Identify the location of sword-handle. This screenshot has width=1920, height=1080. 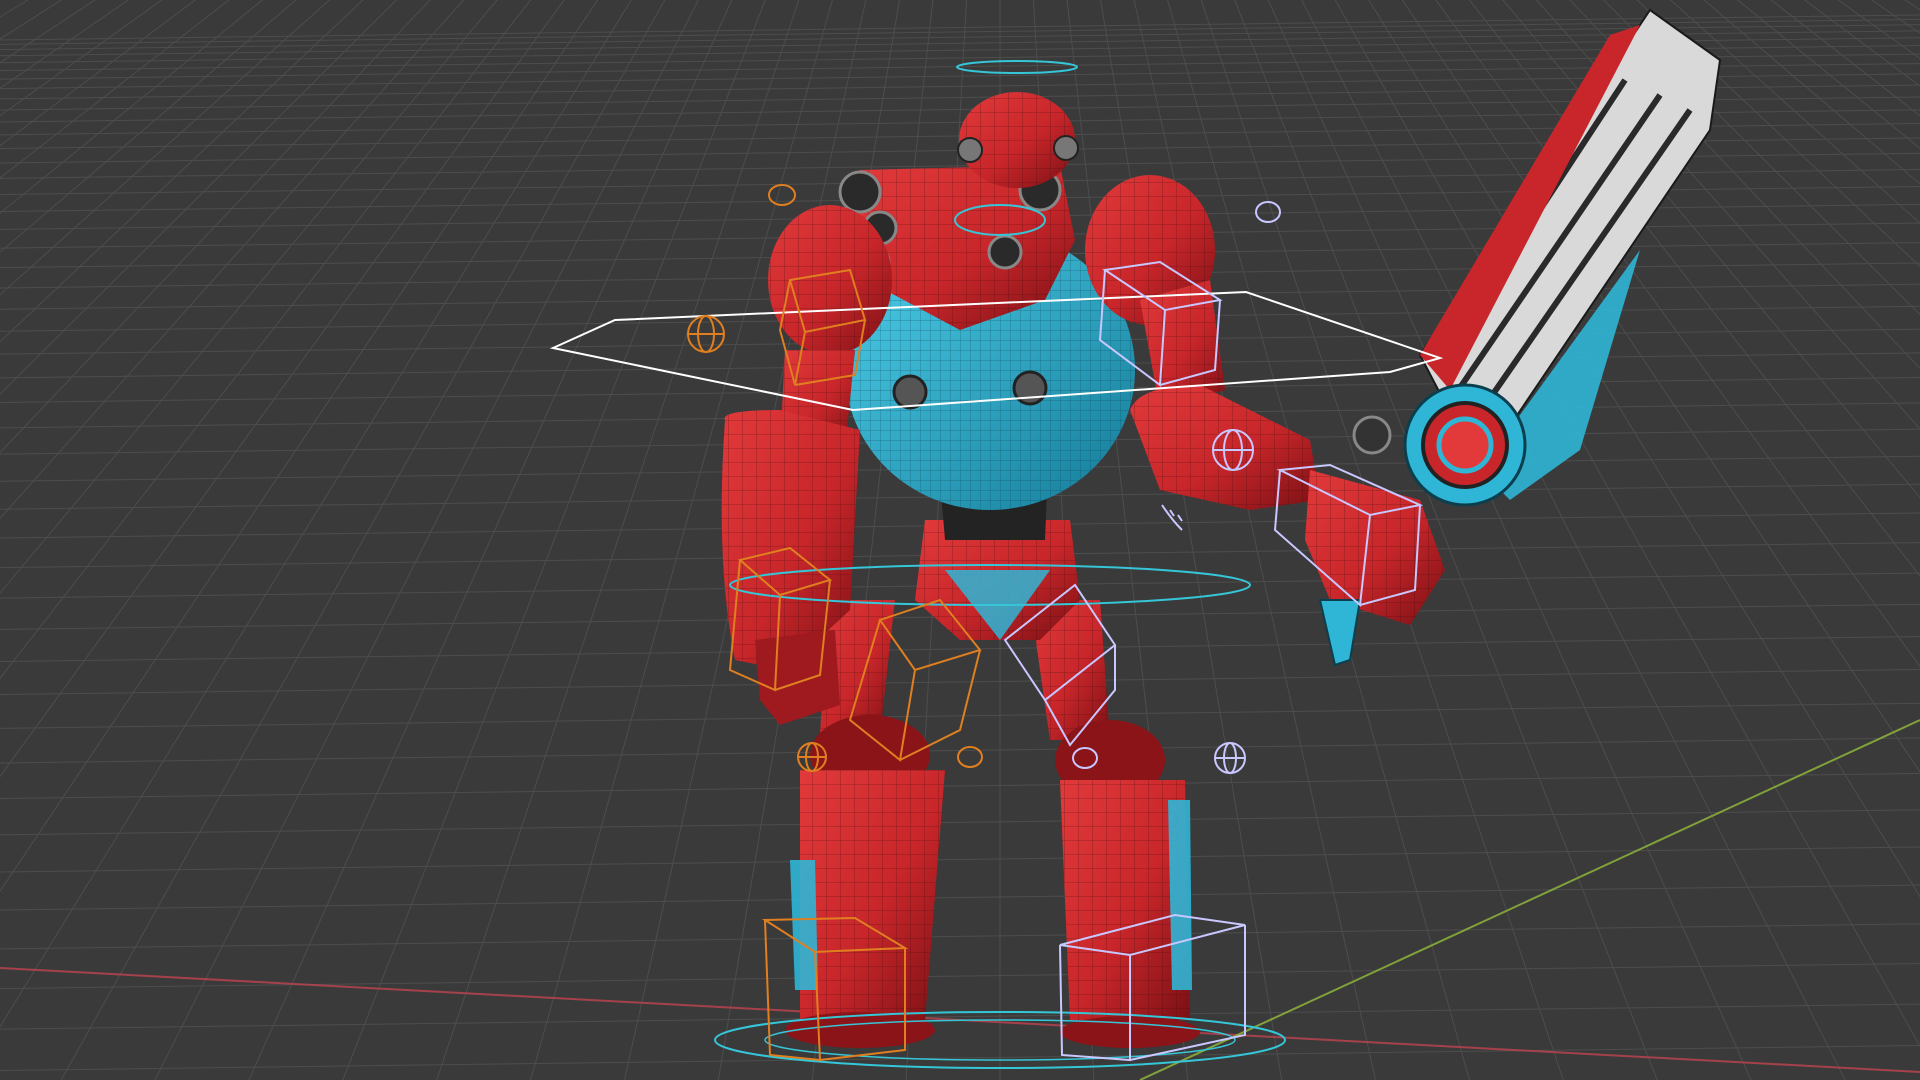
(1340, 633).